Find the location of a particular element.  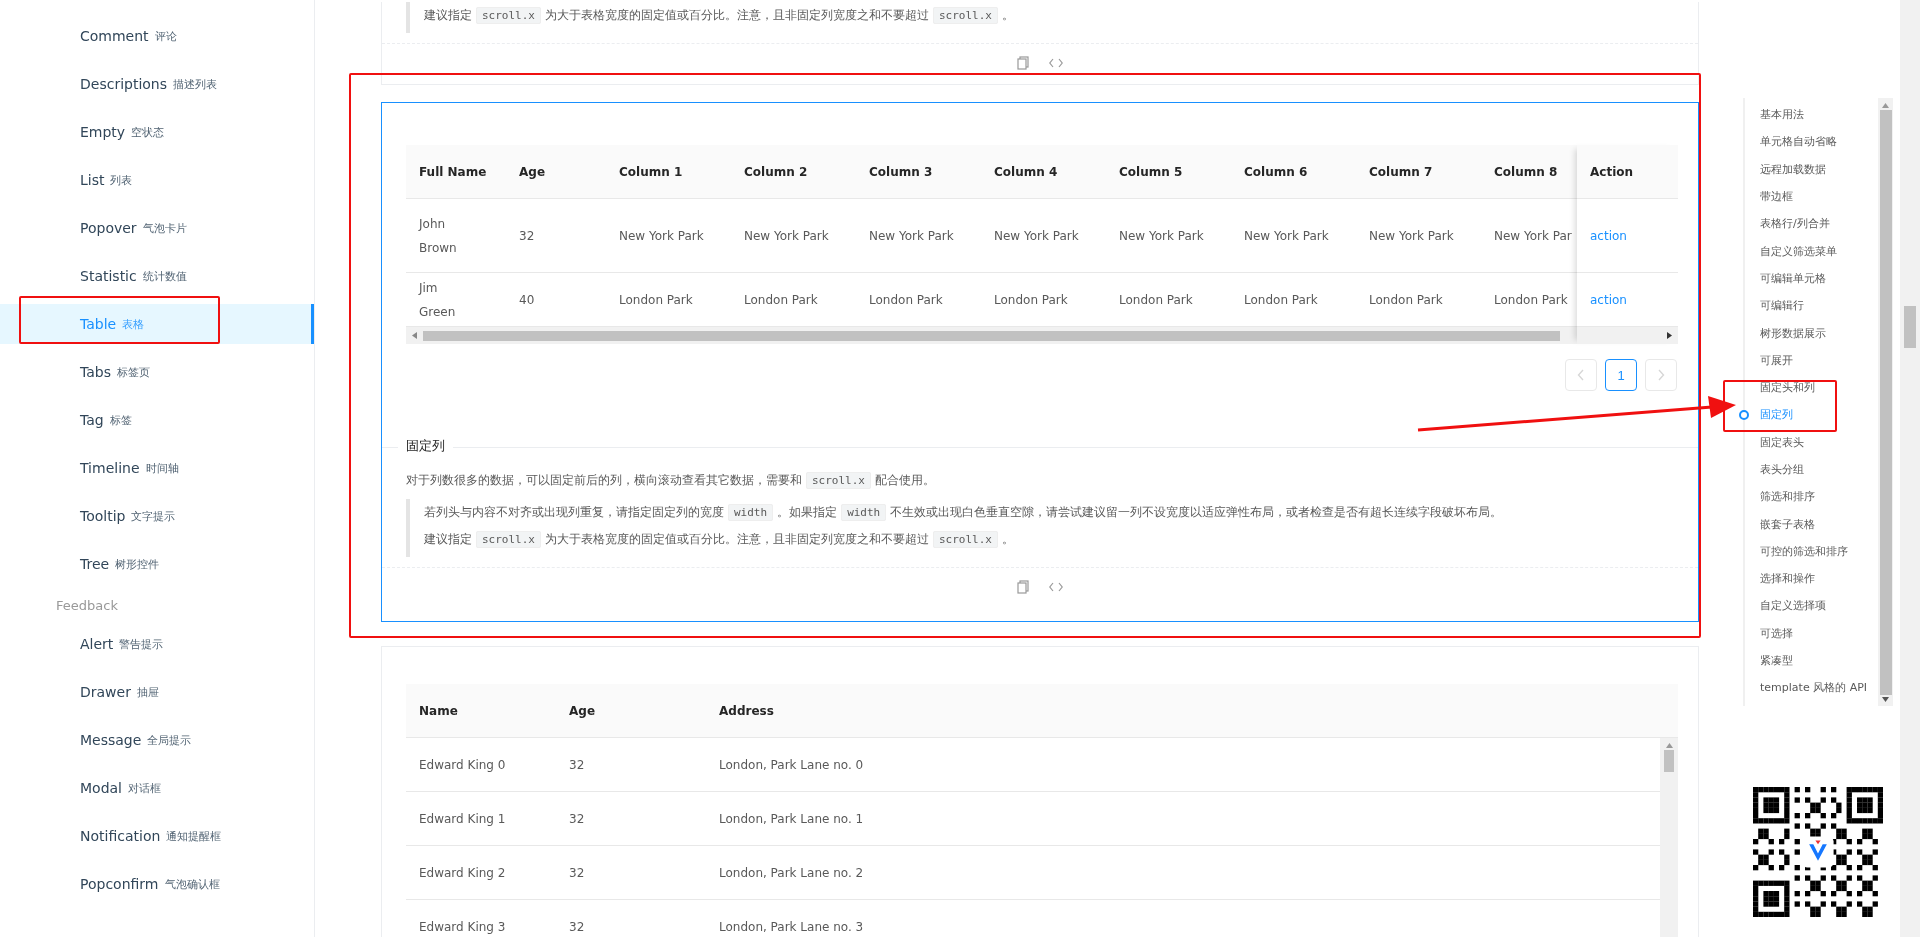

anchor-link: 固定头和列 is located at coordinates (1780, 387).